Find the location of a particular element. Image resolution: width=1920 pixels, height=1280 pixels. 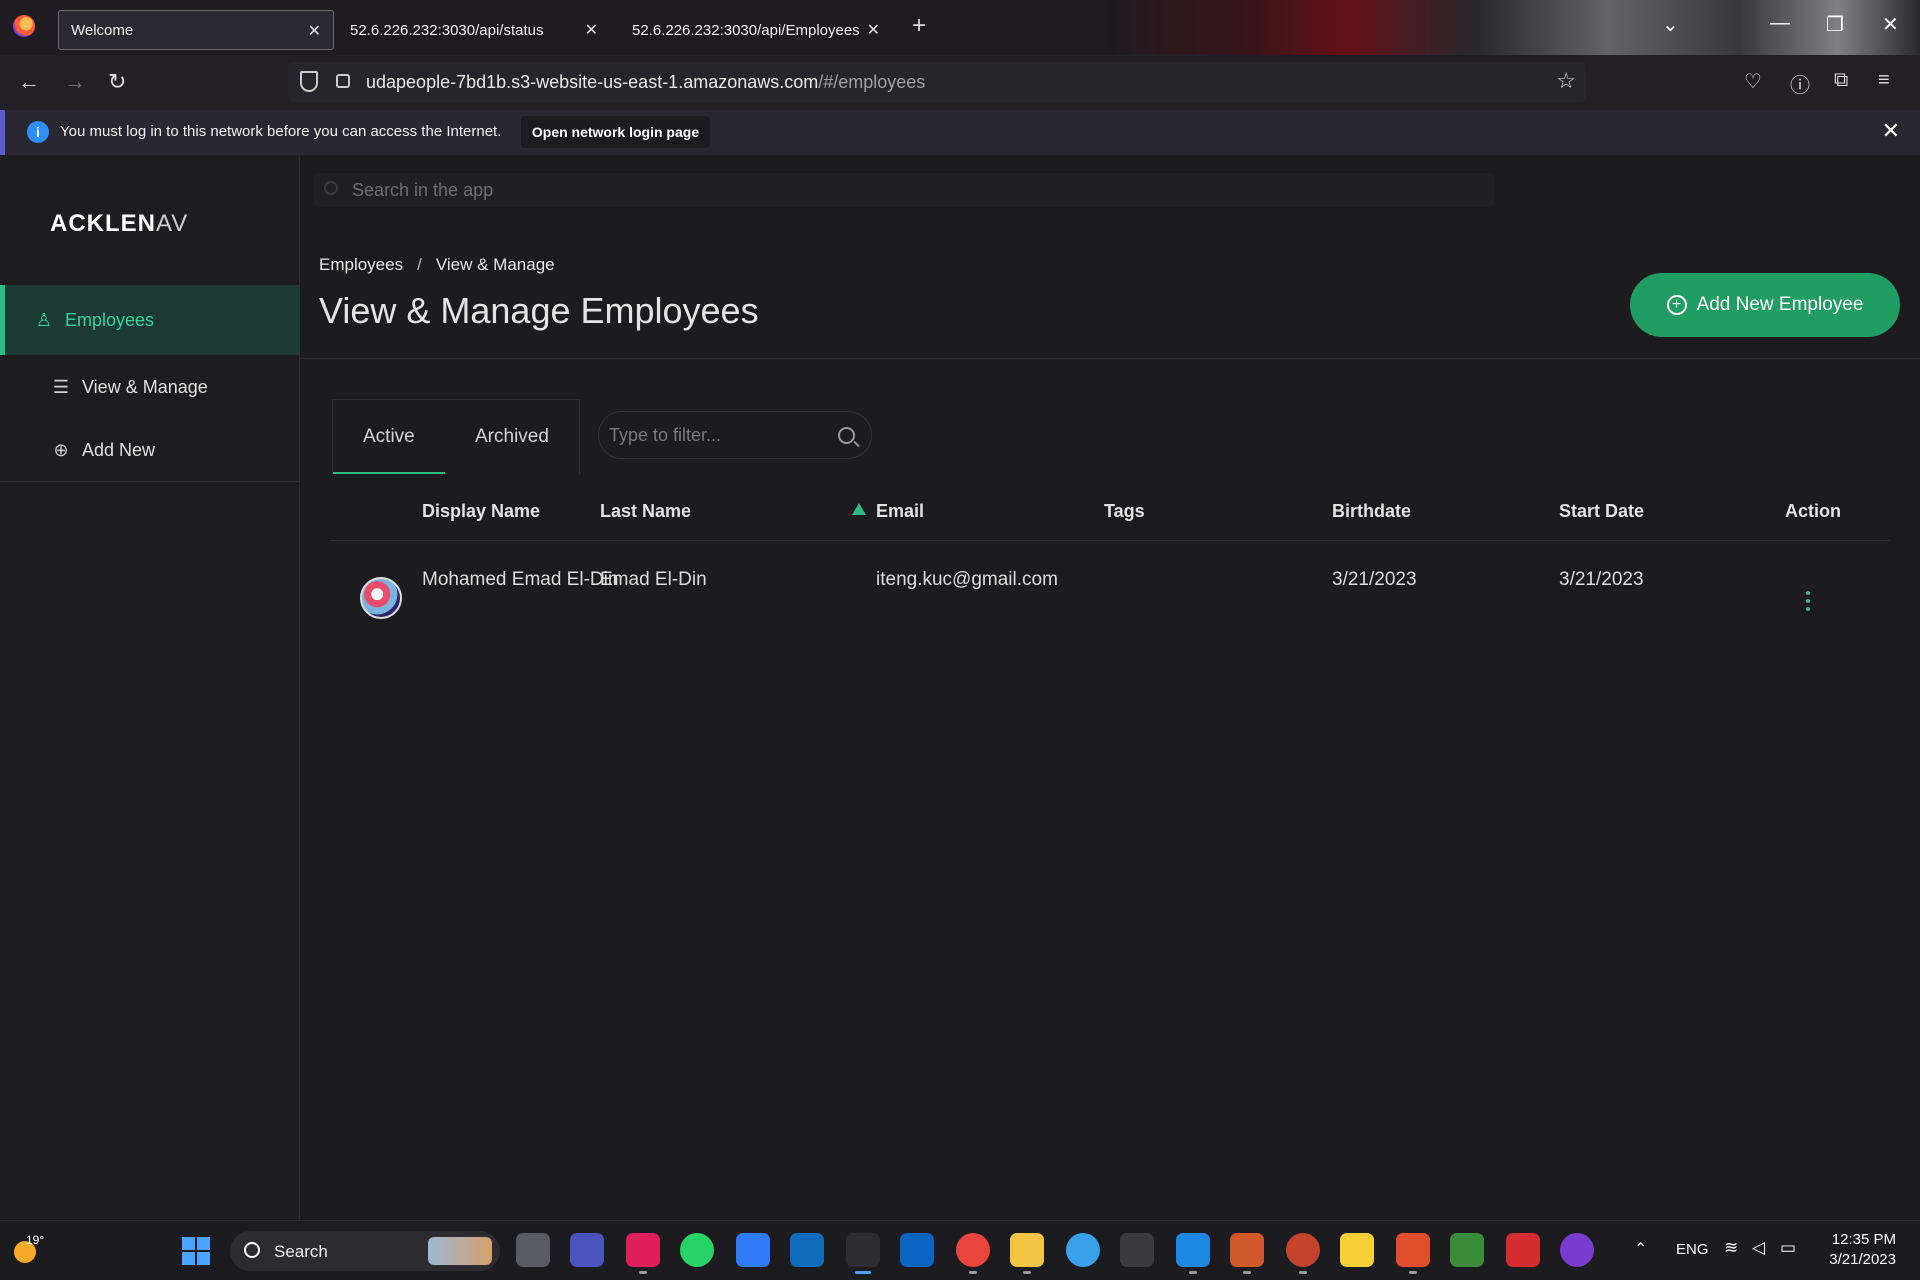

restore-icon: ❐ is located at coordinates (1835, 24).